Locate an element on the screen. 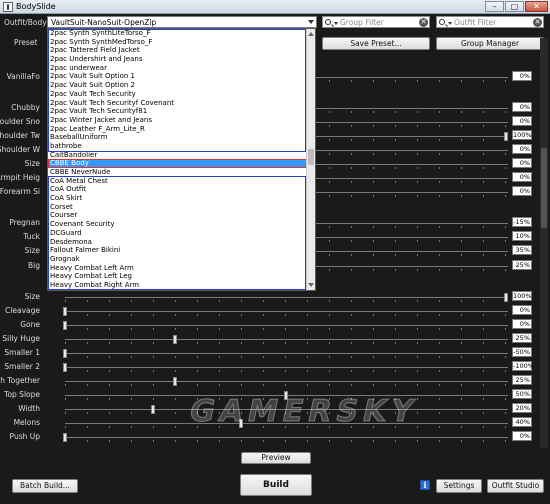 This screenshot has width=550, height=504. minimize-button: – is located at coordinates (494, 6).